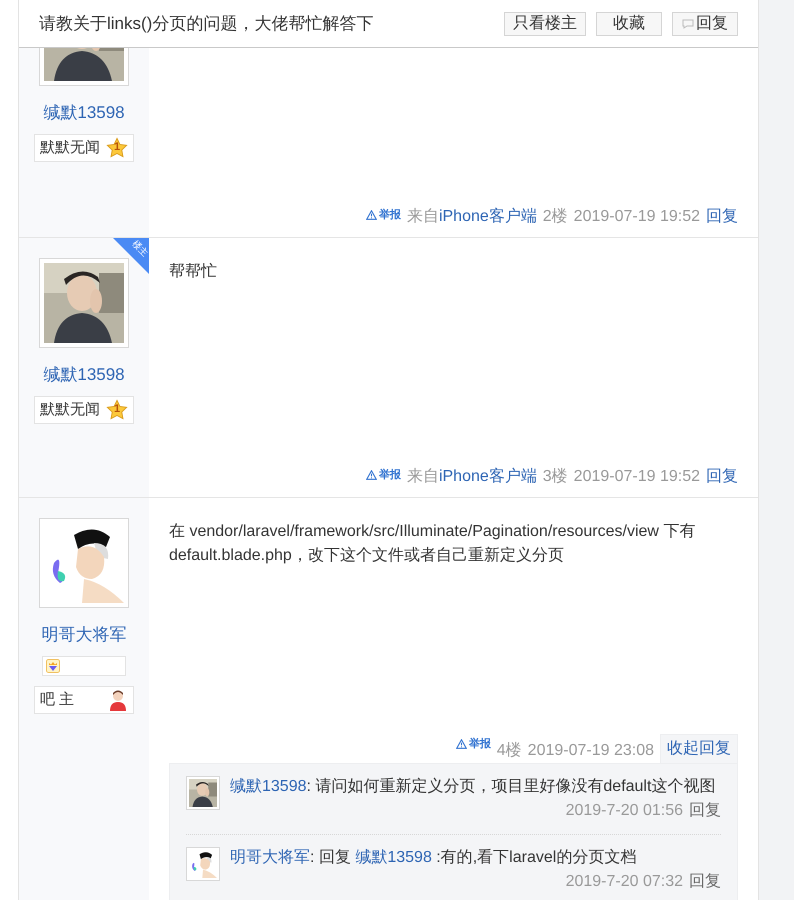 This screenshot has width=794, height=900. Describe the element at coordinates (688, 23) in the screenshot. I see `speech-bubble-icon` at that location.